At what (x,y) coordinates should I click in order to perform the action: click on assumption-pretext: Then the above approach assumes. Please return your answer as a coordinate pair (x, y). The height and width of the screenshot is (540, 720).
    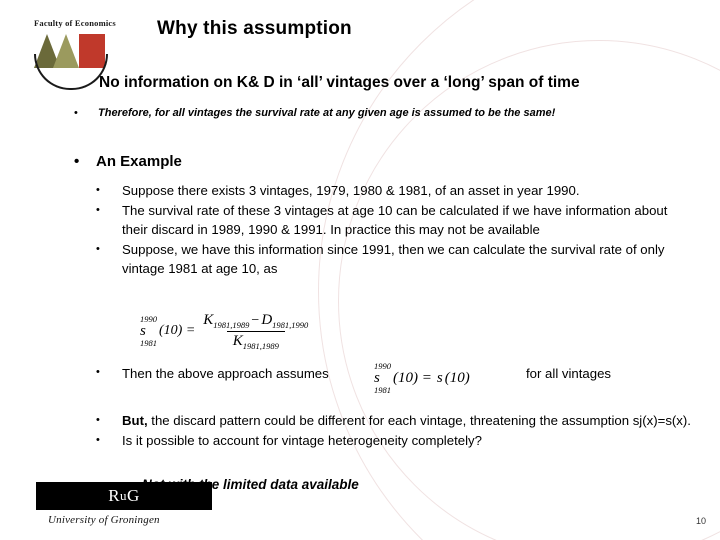
    Looking at the image, I should click on (225, 373).